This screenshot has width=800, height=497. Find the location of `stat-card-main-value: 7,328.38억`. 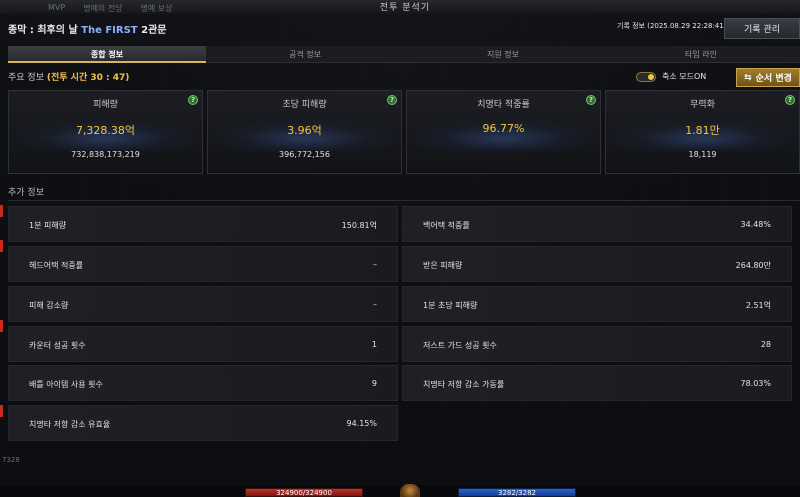

stat-card-main-value: 7,328.38억 is located at coordinates (105, 130).